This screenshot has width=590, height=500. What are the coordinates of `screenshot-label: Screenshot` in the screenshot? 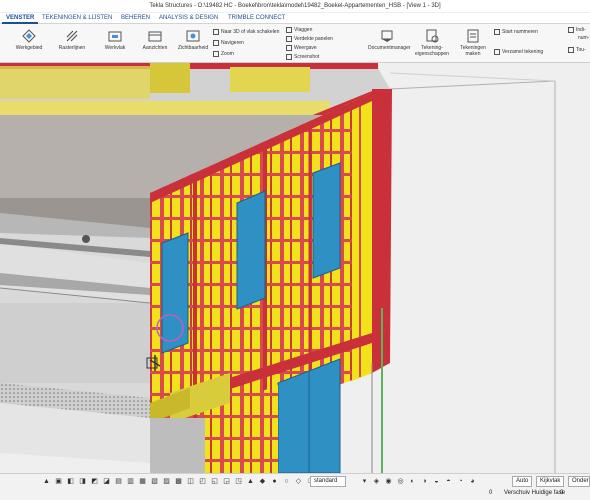 It's located at (307, 57).